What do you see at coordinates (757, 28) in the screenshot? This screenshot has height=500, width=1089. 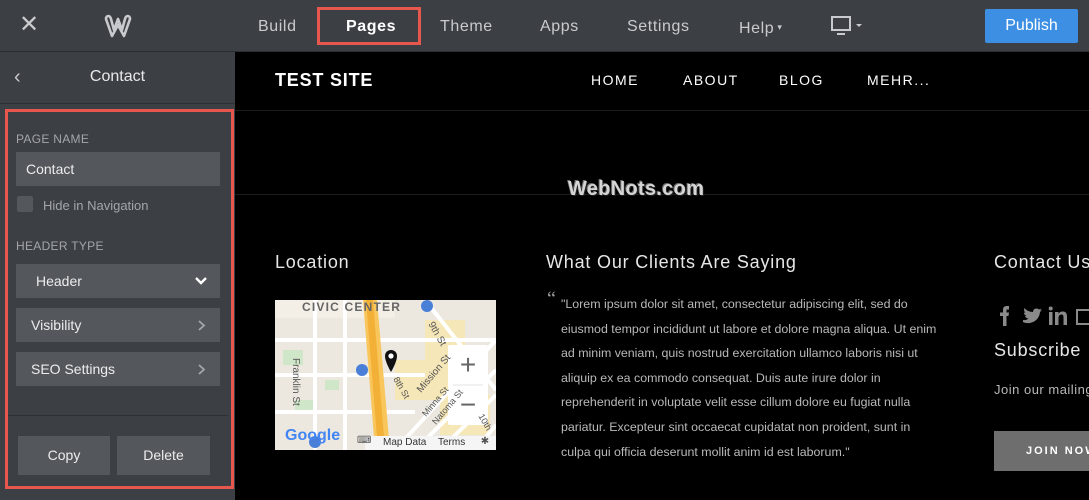 I see `tab-help-label: Help` at bounding box center [757, 28].